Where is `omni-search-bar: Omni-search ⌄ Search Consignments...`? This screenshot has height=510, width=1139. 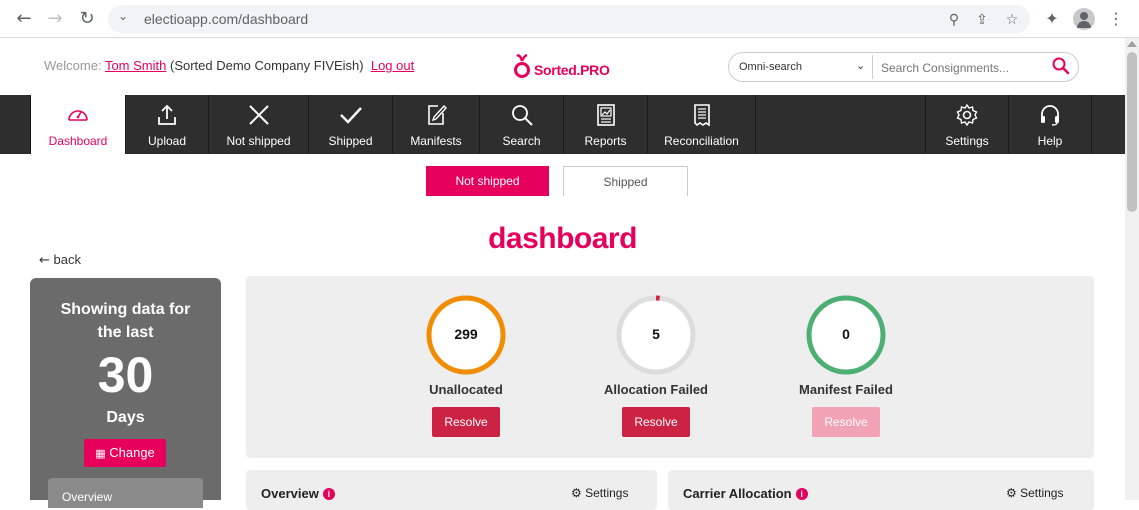
omni-search-bar: Omni-search ⌄ Search Consignments... is located at coordinates (903, 67).